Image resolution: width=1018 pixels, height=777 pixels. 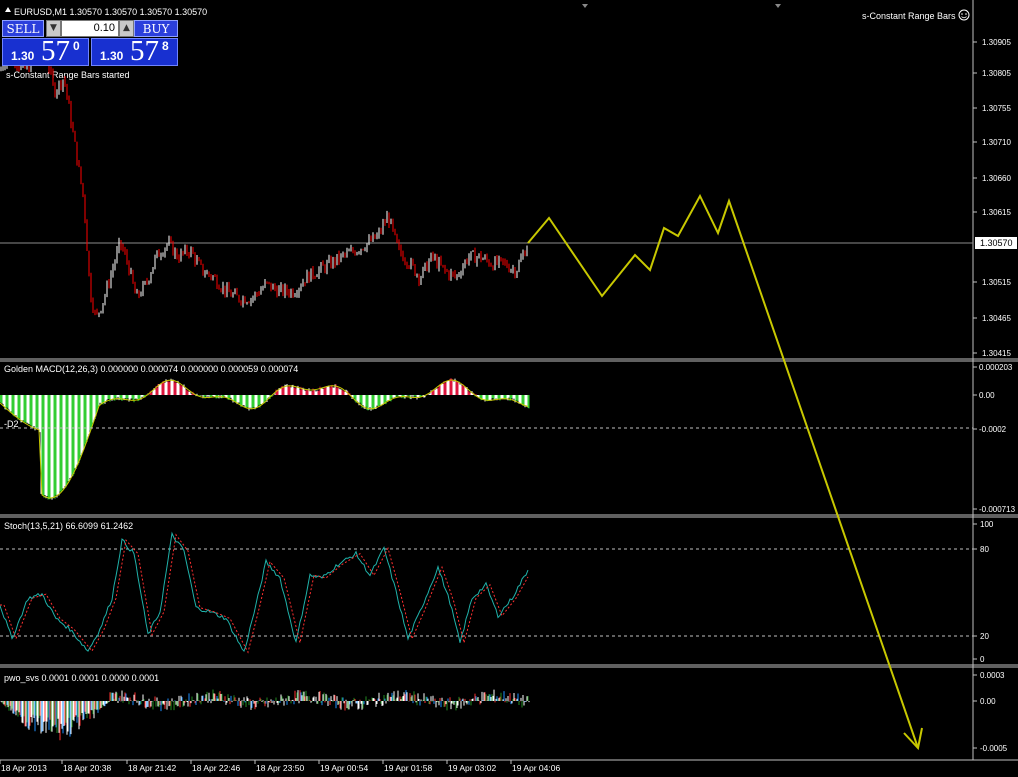 What do you see at coordinates (996, 367) in the screenshot?
I see `macd-tick-label: 0.000203` at bounding box center [996, 367].